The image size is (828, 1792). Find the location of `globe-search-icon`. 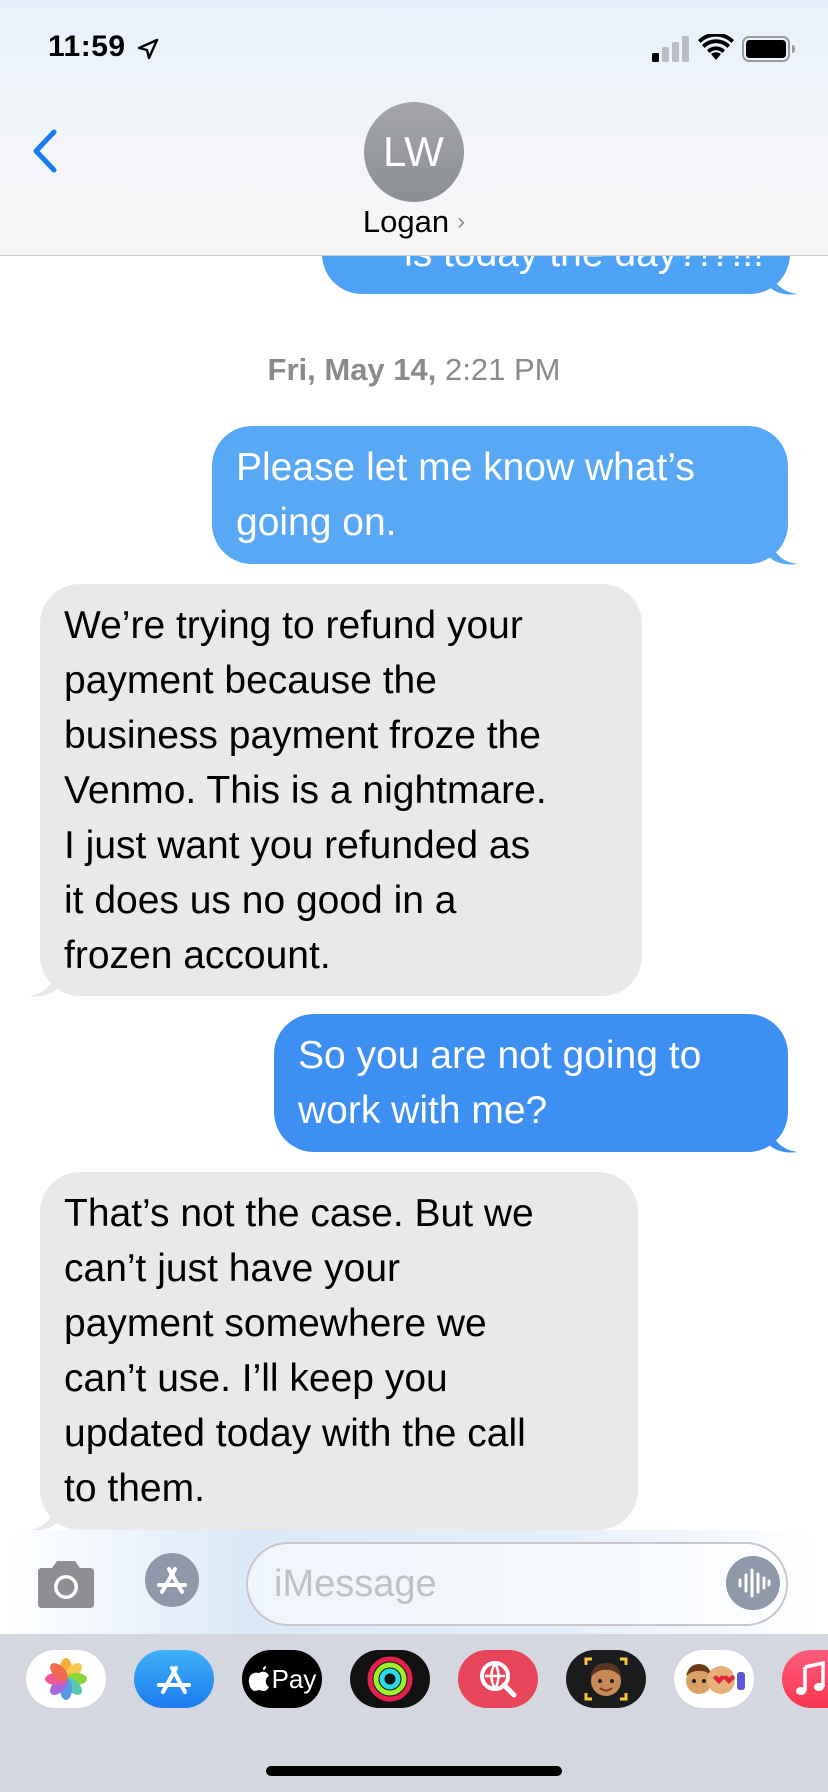

globe-search-icon is located at coordinates (498, 1679).